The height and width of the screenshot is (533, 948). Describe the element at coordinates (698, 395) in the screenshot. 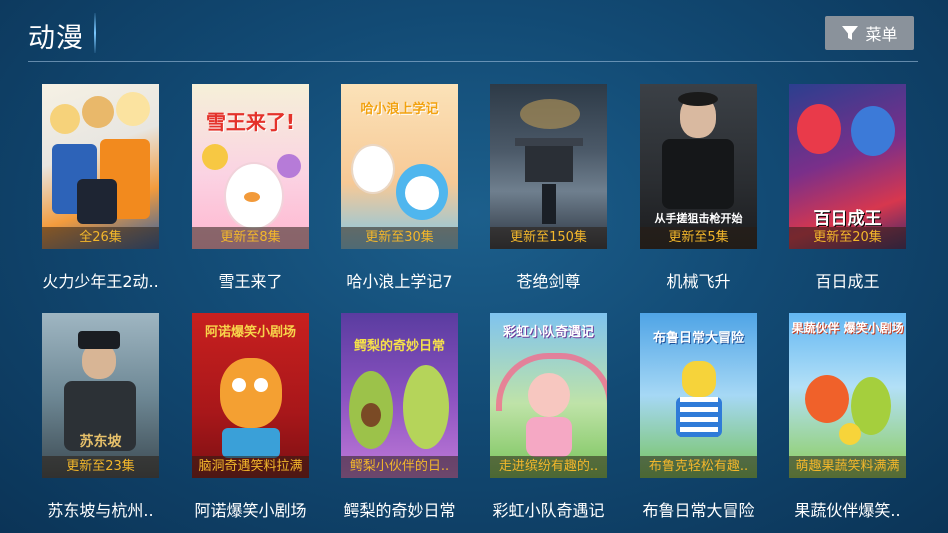

I see `poster-image: 布鲁日常大冒险 布鲁克轻松有趣..` at that location.